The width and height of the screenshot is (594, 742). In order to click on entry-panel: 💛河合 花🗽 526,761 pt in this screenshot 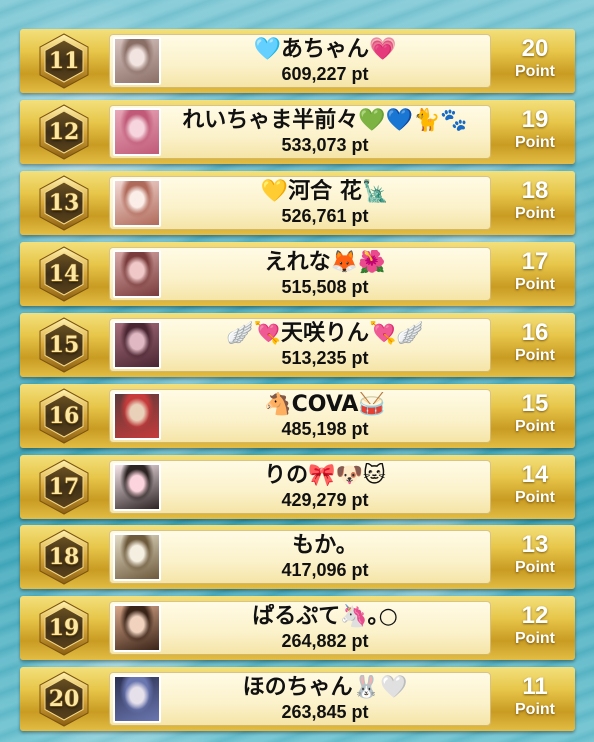, I will do `click(300, 203)`.